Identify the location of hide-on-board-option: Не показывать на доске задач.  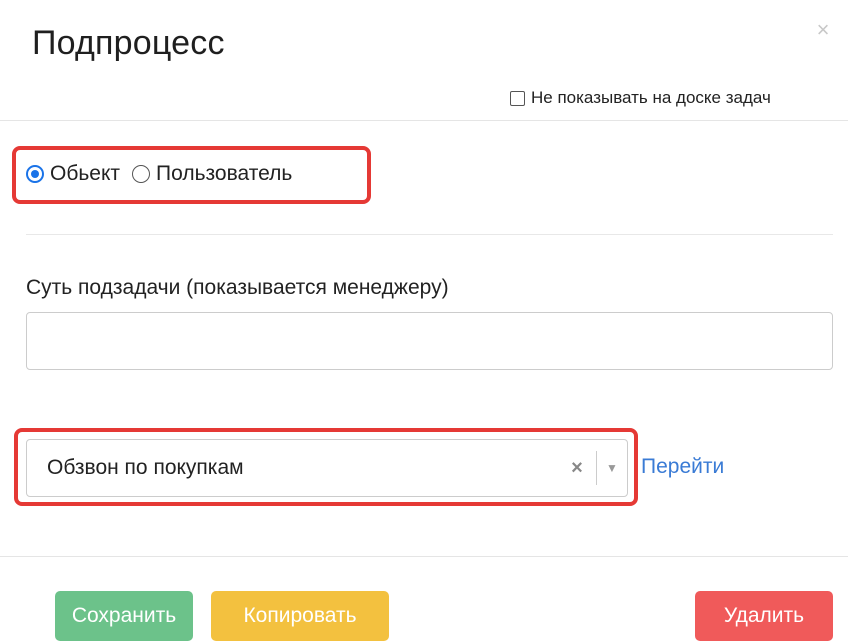
(640, 98).